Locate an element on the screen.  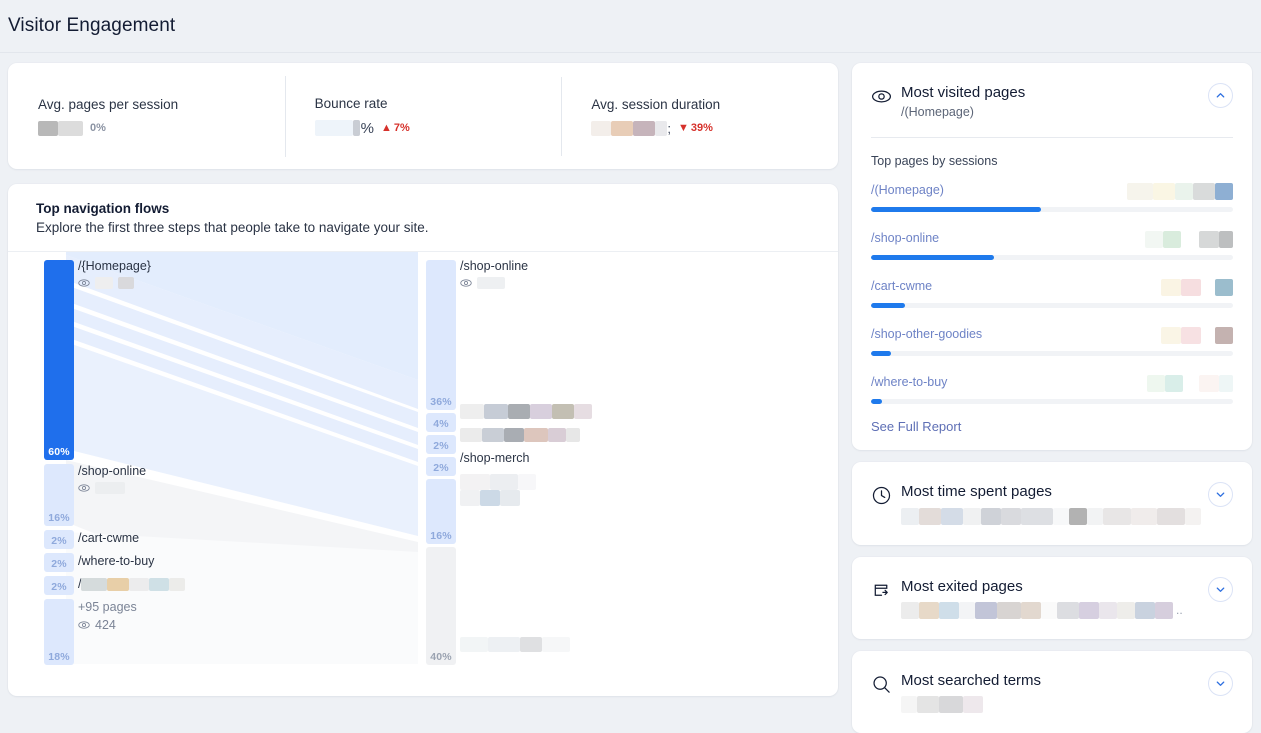
sankey-node-redacted: 2% is located at coordinates (59, 585).